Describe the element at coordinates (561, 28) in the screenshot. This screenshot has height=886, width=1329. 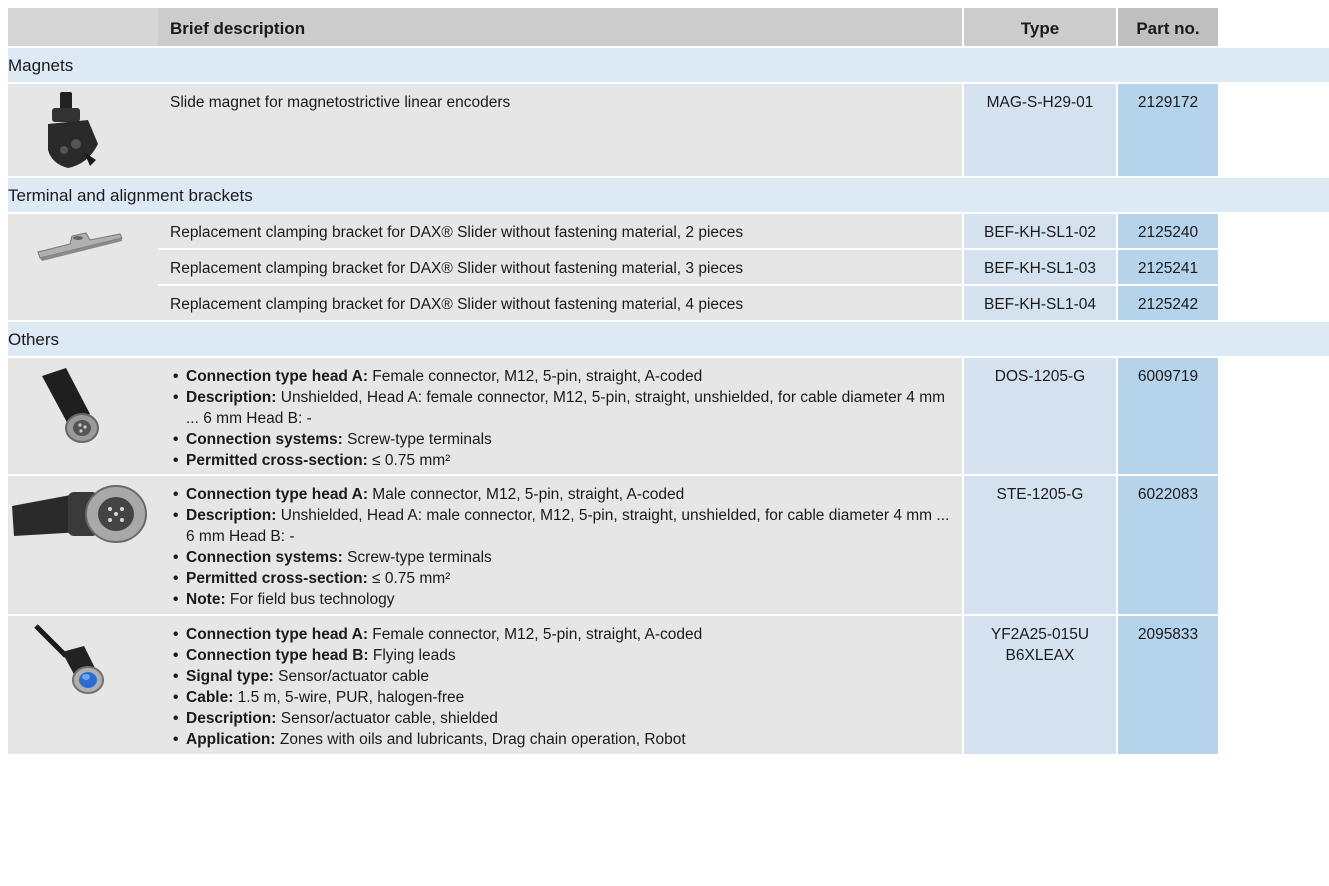
I see `header-brief-description: Brief description` at that location.